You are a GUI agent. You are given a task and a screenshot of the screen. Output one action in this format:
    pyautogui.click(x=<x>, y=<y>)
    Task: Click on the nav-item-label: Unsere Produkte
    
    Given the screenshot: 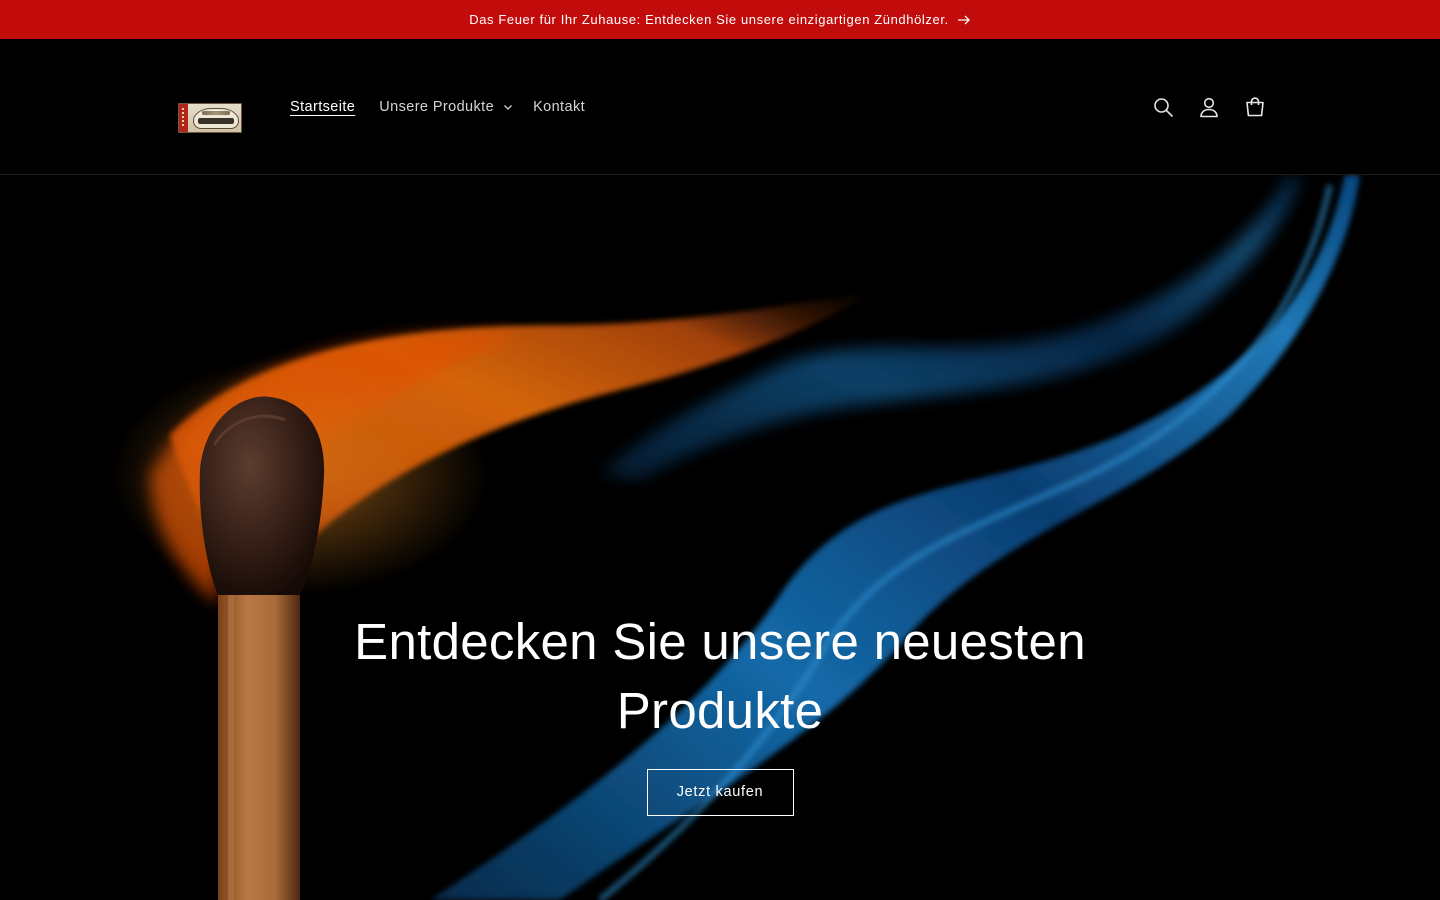 What is the action you would take?
    pyautogui.click(x=437, y=107)
    